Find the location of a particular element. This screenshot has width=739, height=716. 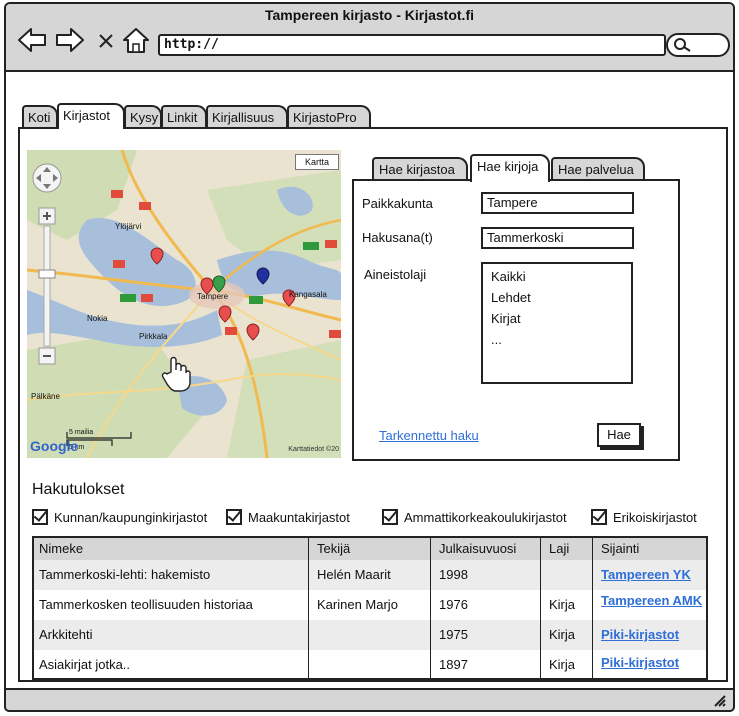

tab-koti: Koti is located at coordinates (40, 116).